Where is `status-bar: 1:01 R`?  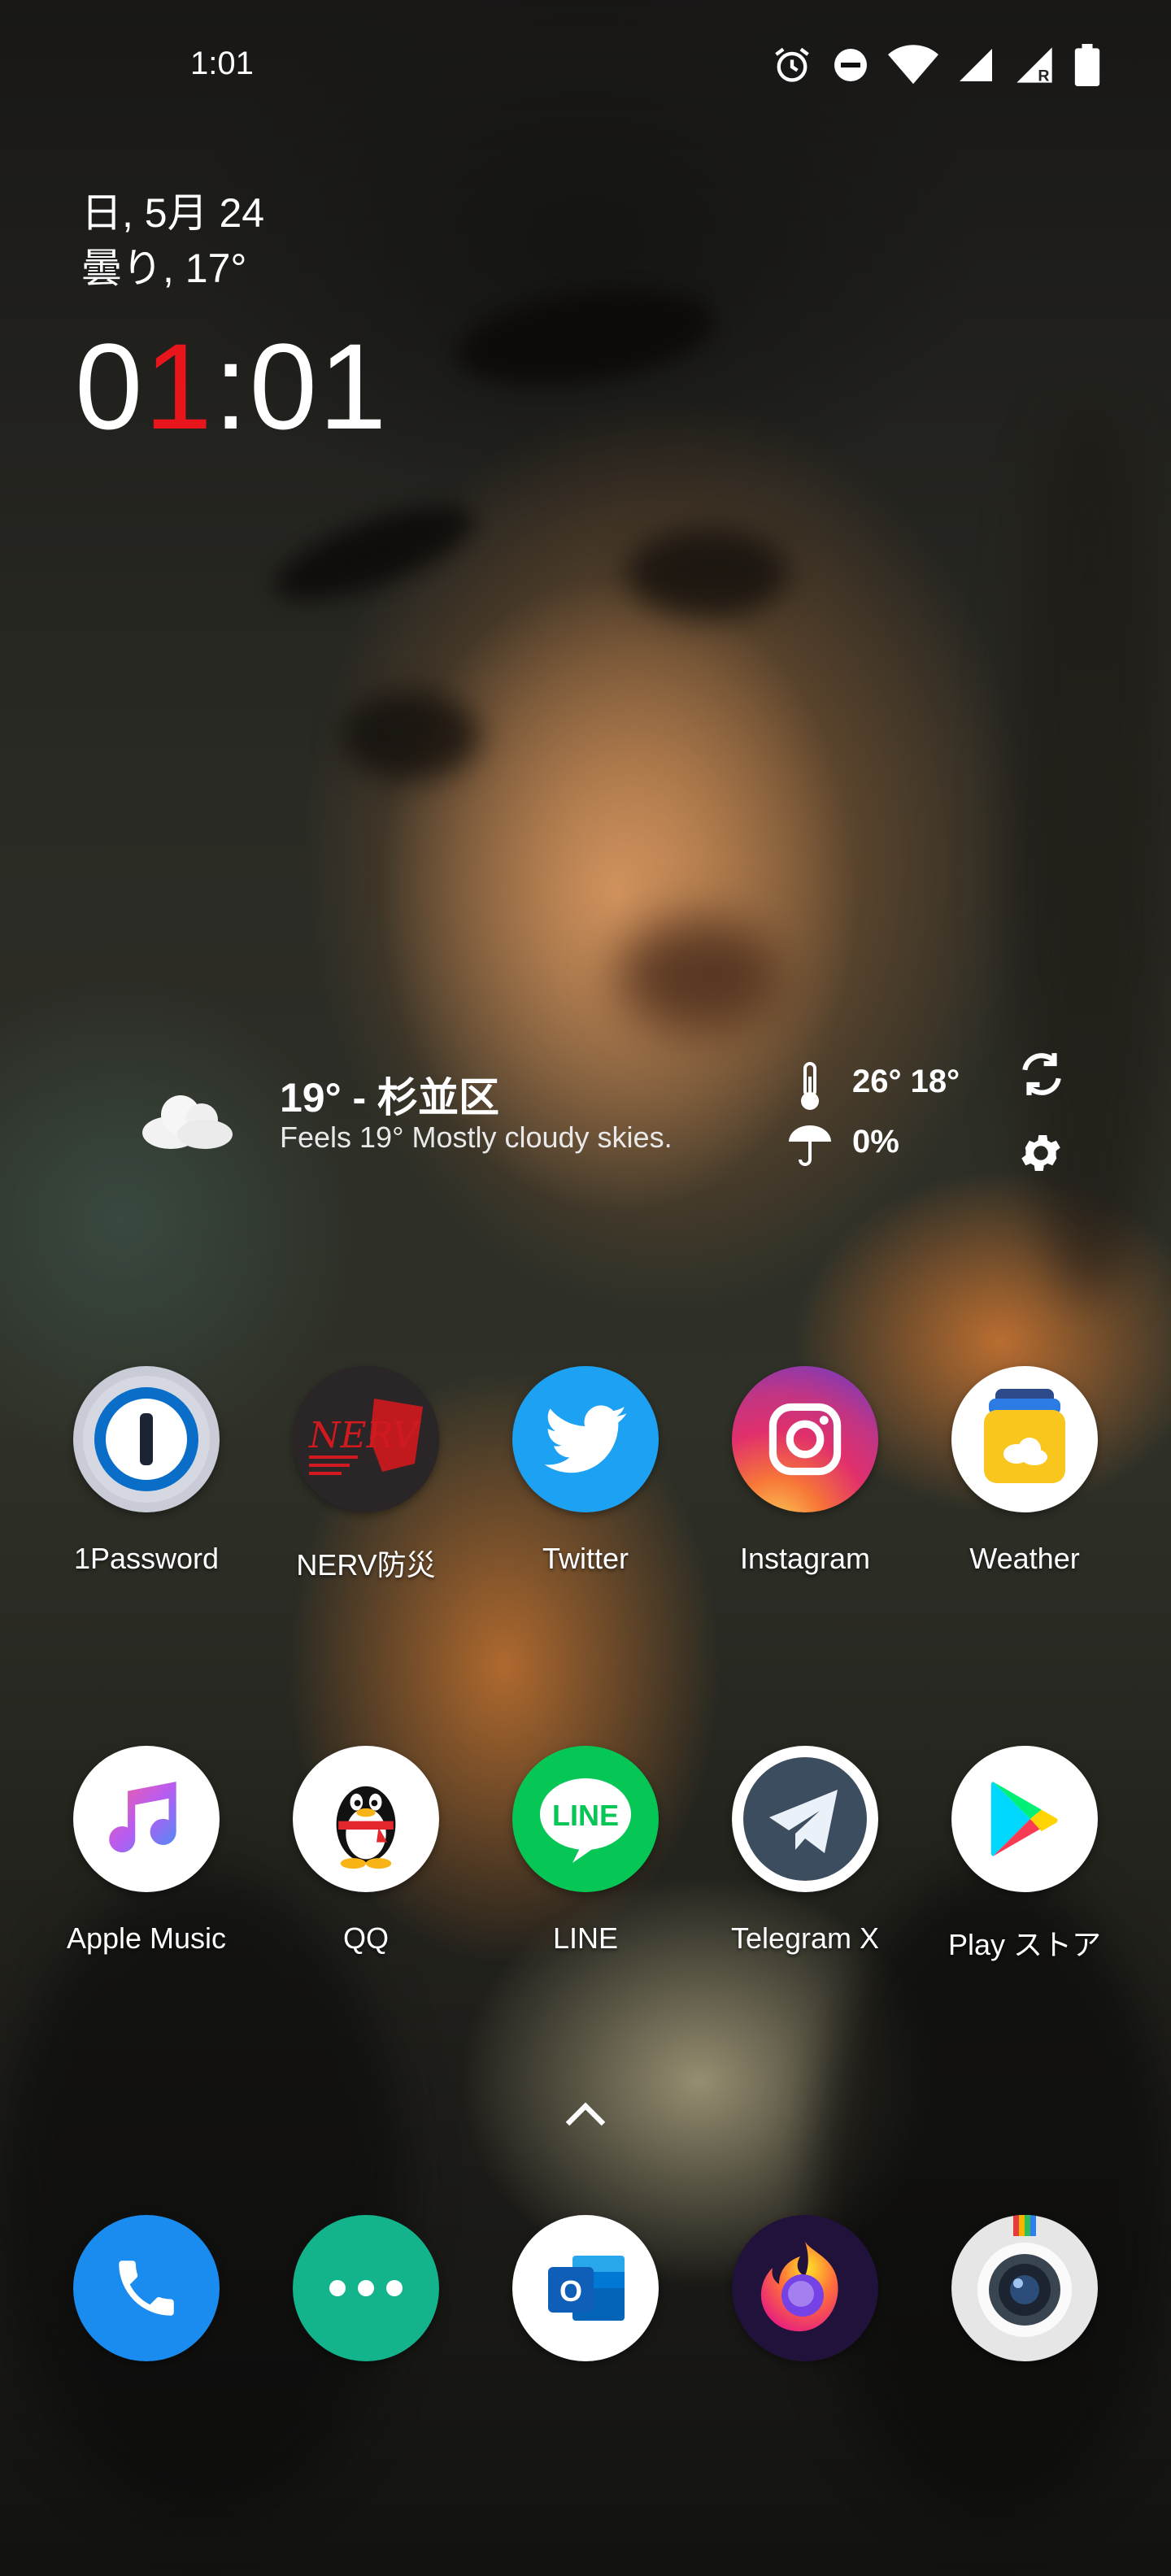
status-bar: 1:01 R is located at coordinates (585, 66).